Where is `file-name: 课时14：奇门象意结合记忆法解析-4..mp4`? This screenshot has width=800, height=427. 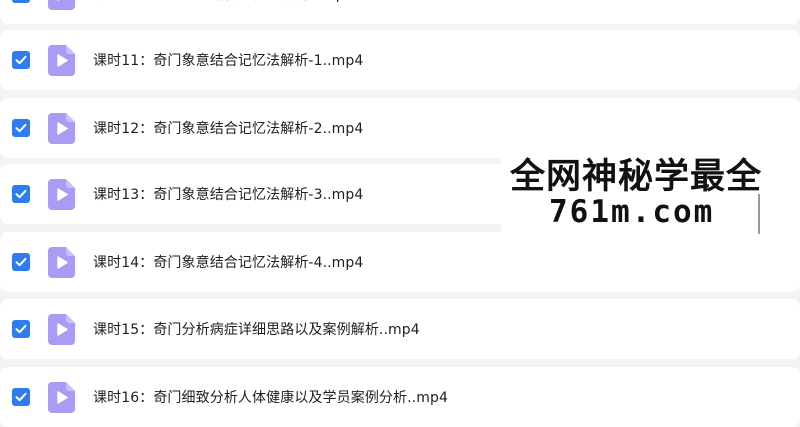
file-name: 课时14：奇门象意结合记忆法解析-4..mp4 is located at coordinates (228, 263).